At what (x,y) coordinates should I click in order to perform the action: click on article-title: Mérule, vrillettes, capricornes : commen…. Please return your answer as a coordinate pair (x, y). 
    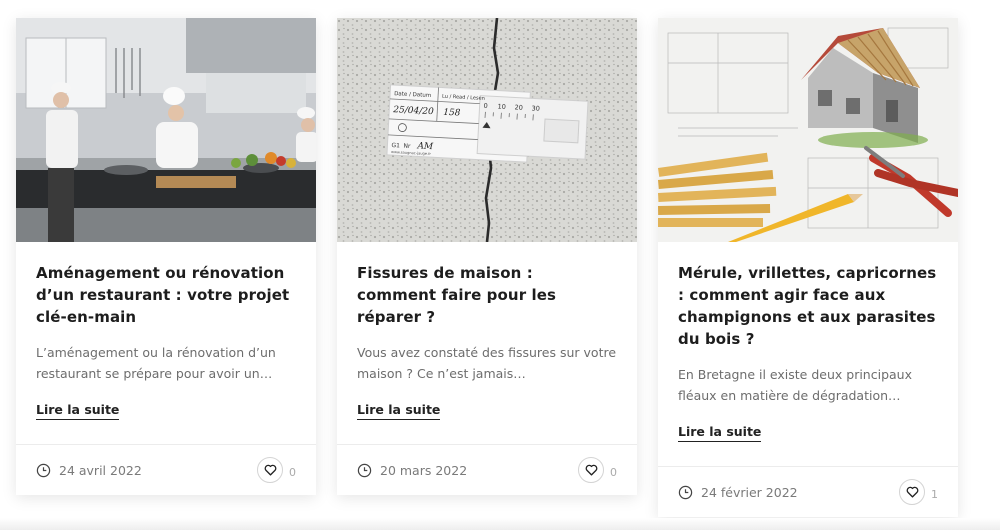
    Looking at the image, I should click on (808, 306).